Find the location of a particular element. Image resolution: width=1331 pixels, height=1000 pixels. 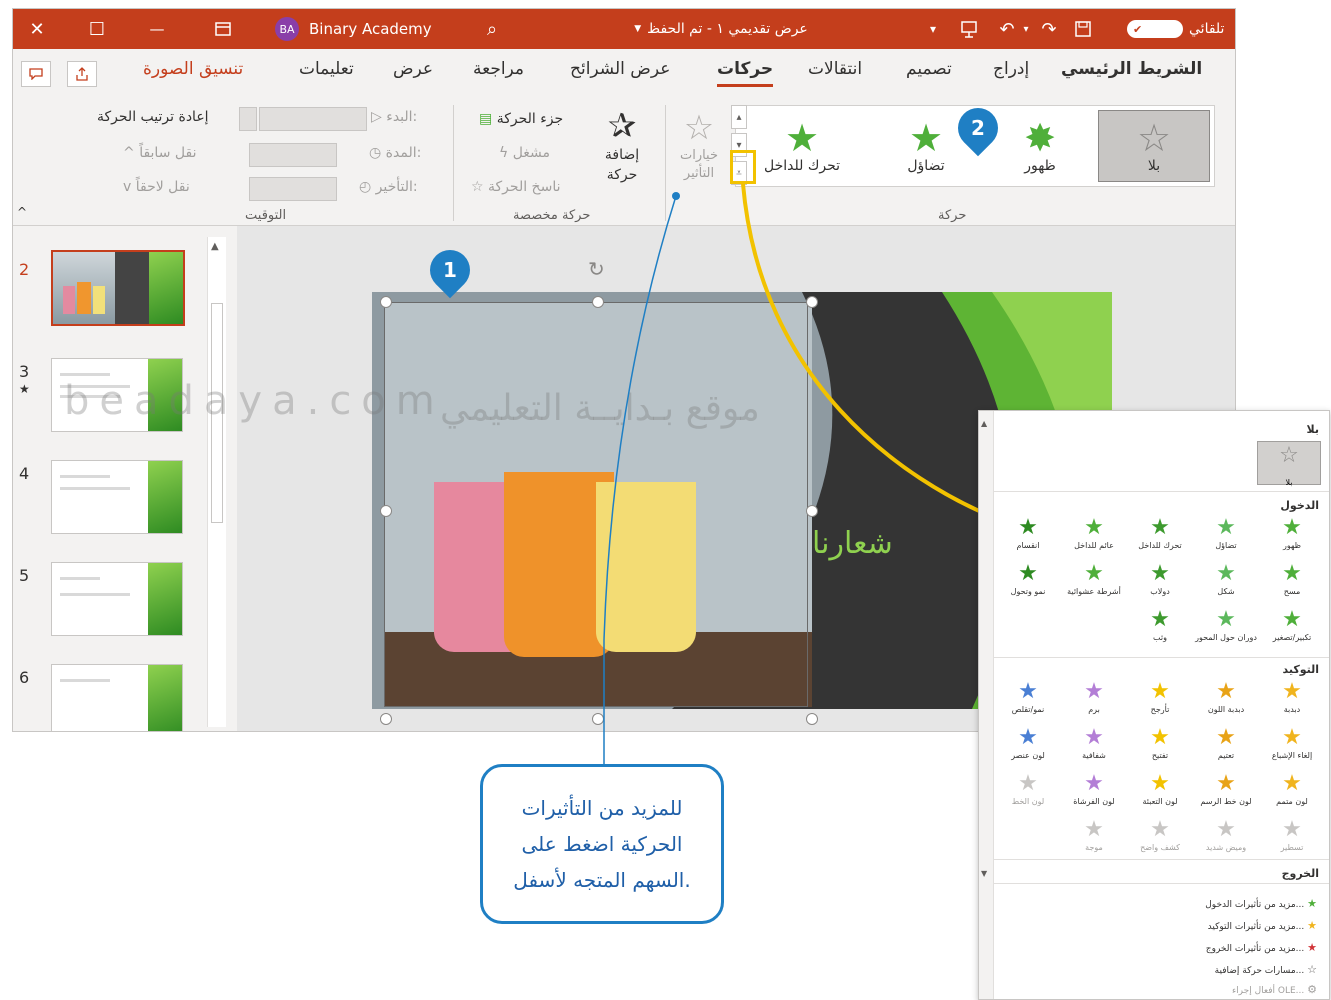

tab-picture-format: تنسيق الصورة is located at coordinates (193, 69).